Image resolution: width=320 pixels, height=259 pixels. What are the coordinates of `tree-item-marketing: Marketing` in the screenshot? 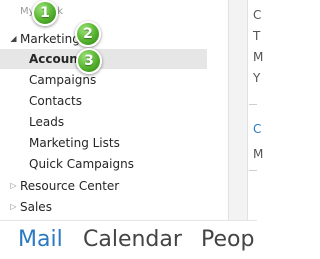 It's located at (50, 39).